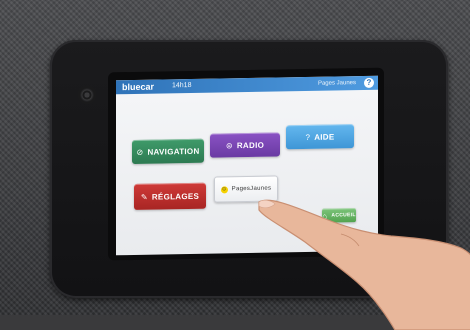 Image resolution: width=470 pixels, height=330 pixels. I want to click on navigation-button: ⊘ NAVIGATION, so click(168, 151).